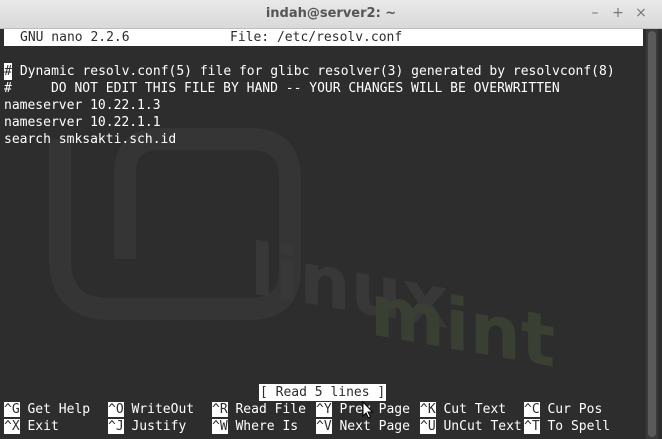  Describe the element at coordinates (462, 327) in the screenshot. I see `svg-text: mint` at that location.